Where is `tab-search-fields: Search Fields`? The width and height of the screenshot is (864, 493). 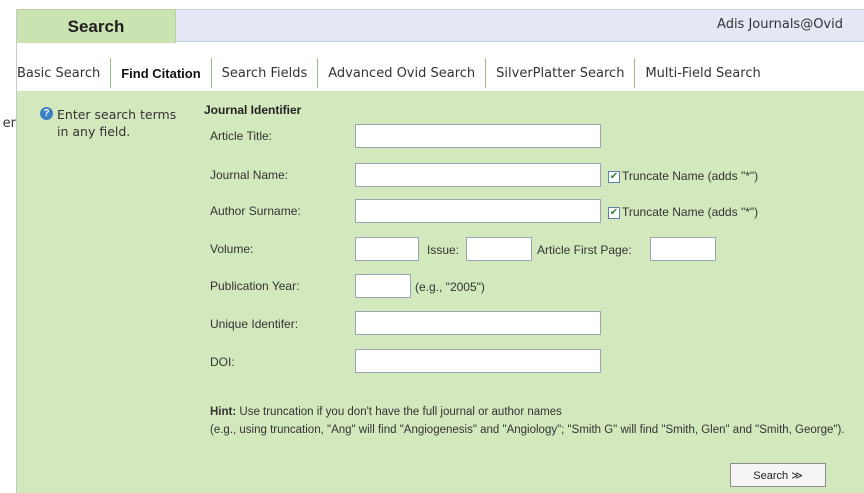 tab-search-fields: Search Fields is located at coordinates (265, 73).